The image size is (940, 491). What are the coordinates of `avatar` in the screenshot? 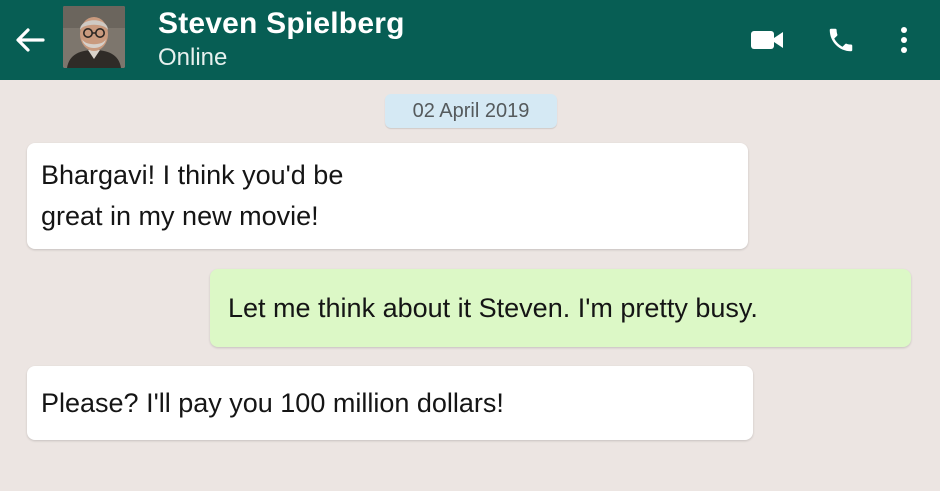 It's located at (94, 37).